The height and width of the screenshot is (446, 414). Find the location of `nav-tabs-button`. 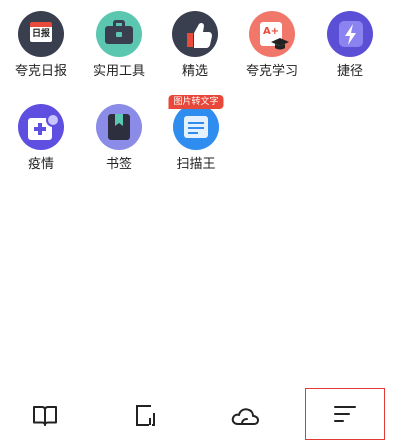

nav-tabs-button is located at coordinates (146, 416).